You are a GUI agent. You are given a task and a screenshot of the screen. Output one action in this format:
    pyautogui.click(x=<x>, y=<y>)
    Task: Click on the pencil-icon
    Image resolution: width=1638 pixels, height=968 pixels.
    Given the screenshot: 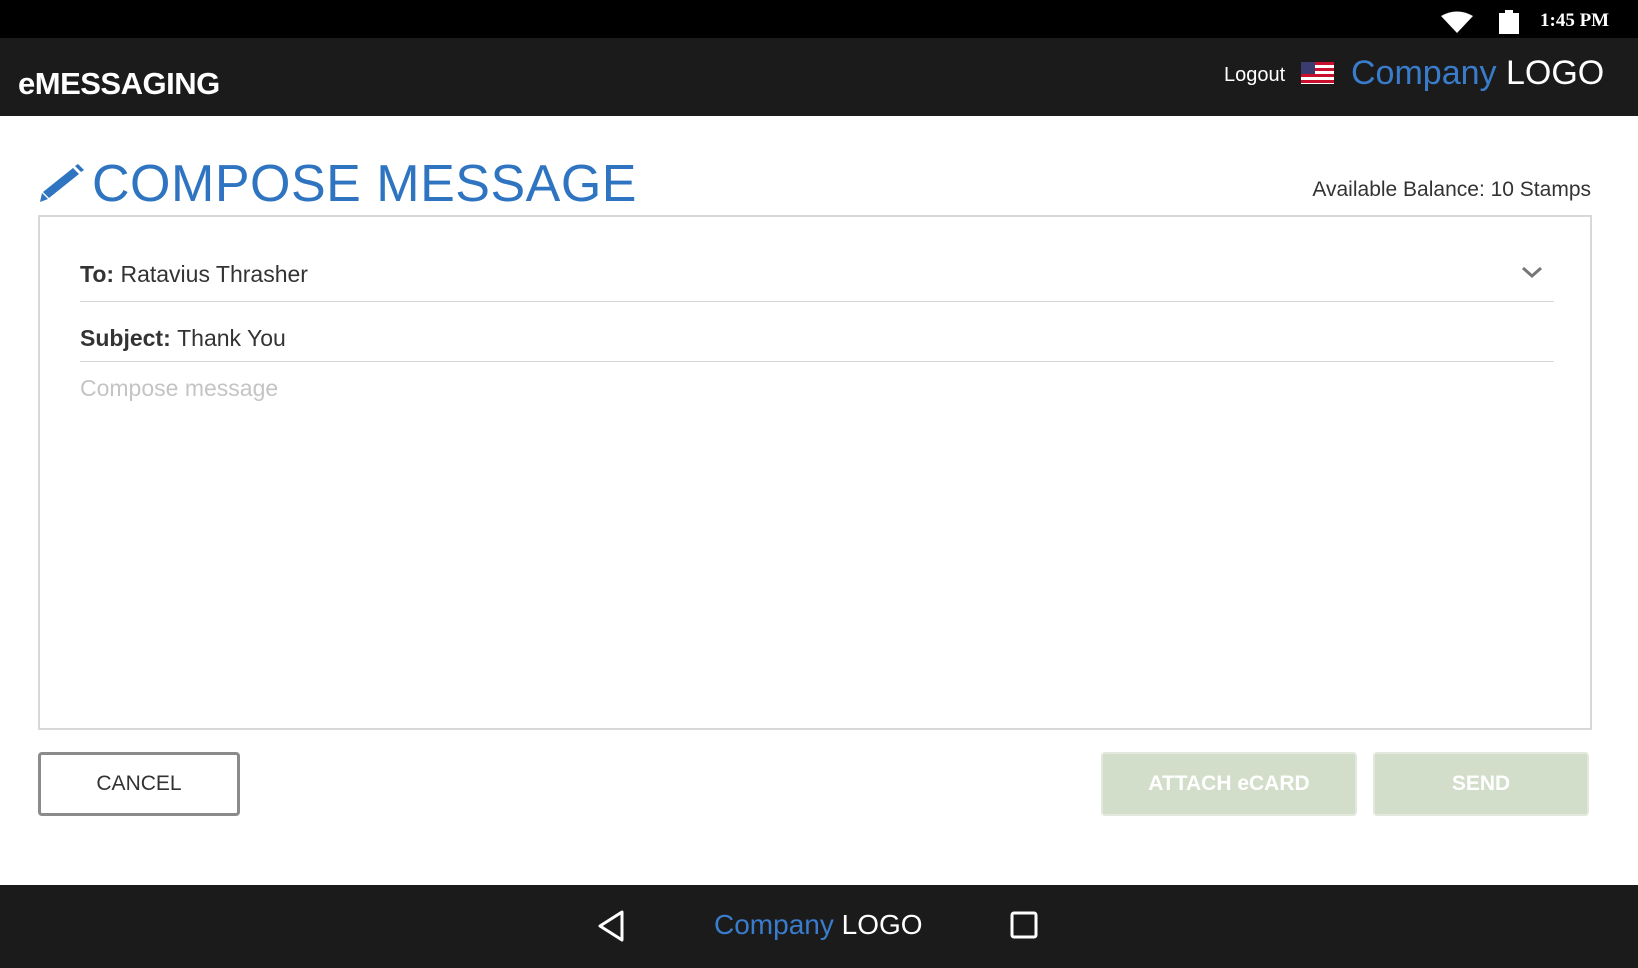 What is the action you would take?
    pyautogui.click(x=61, y=186)
    